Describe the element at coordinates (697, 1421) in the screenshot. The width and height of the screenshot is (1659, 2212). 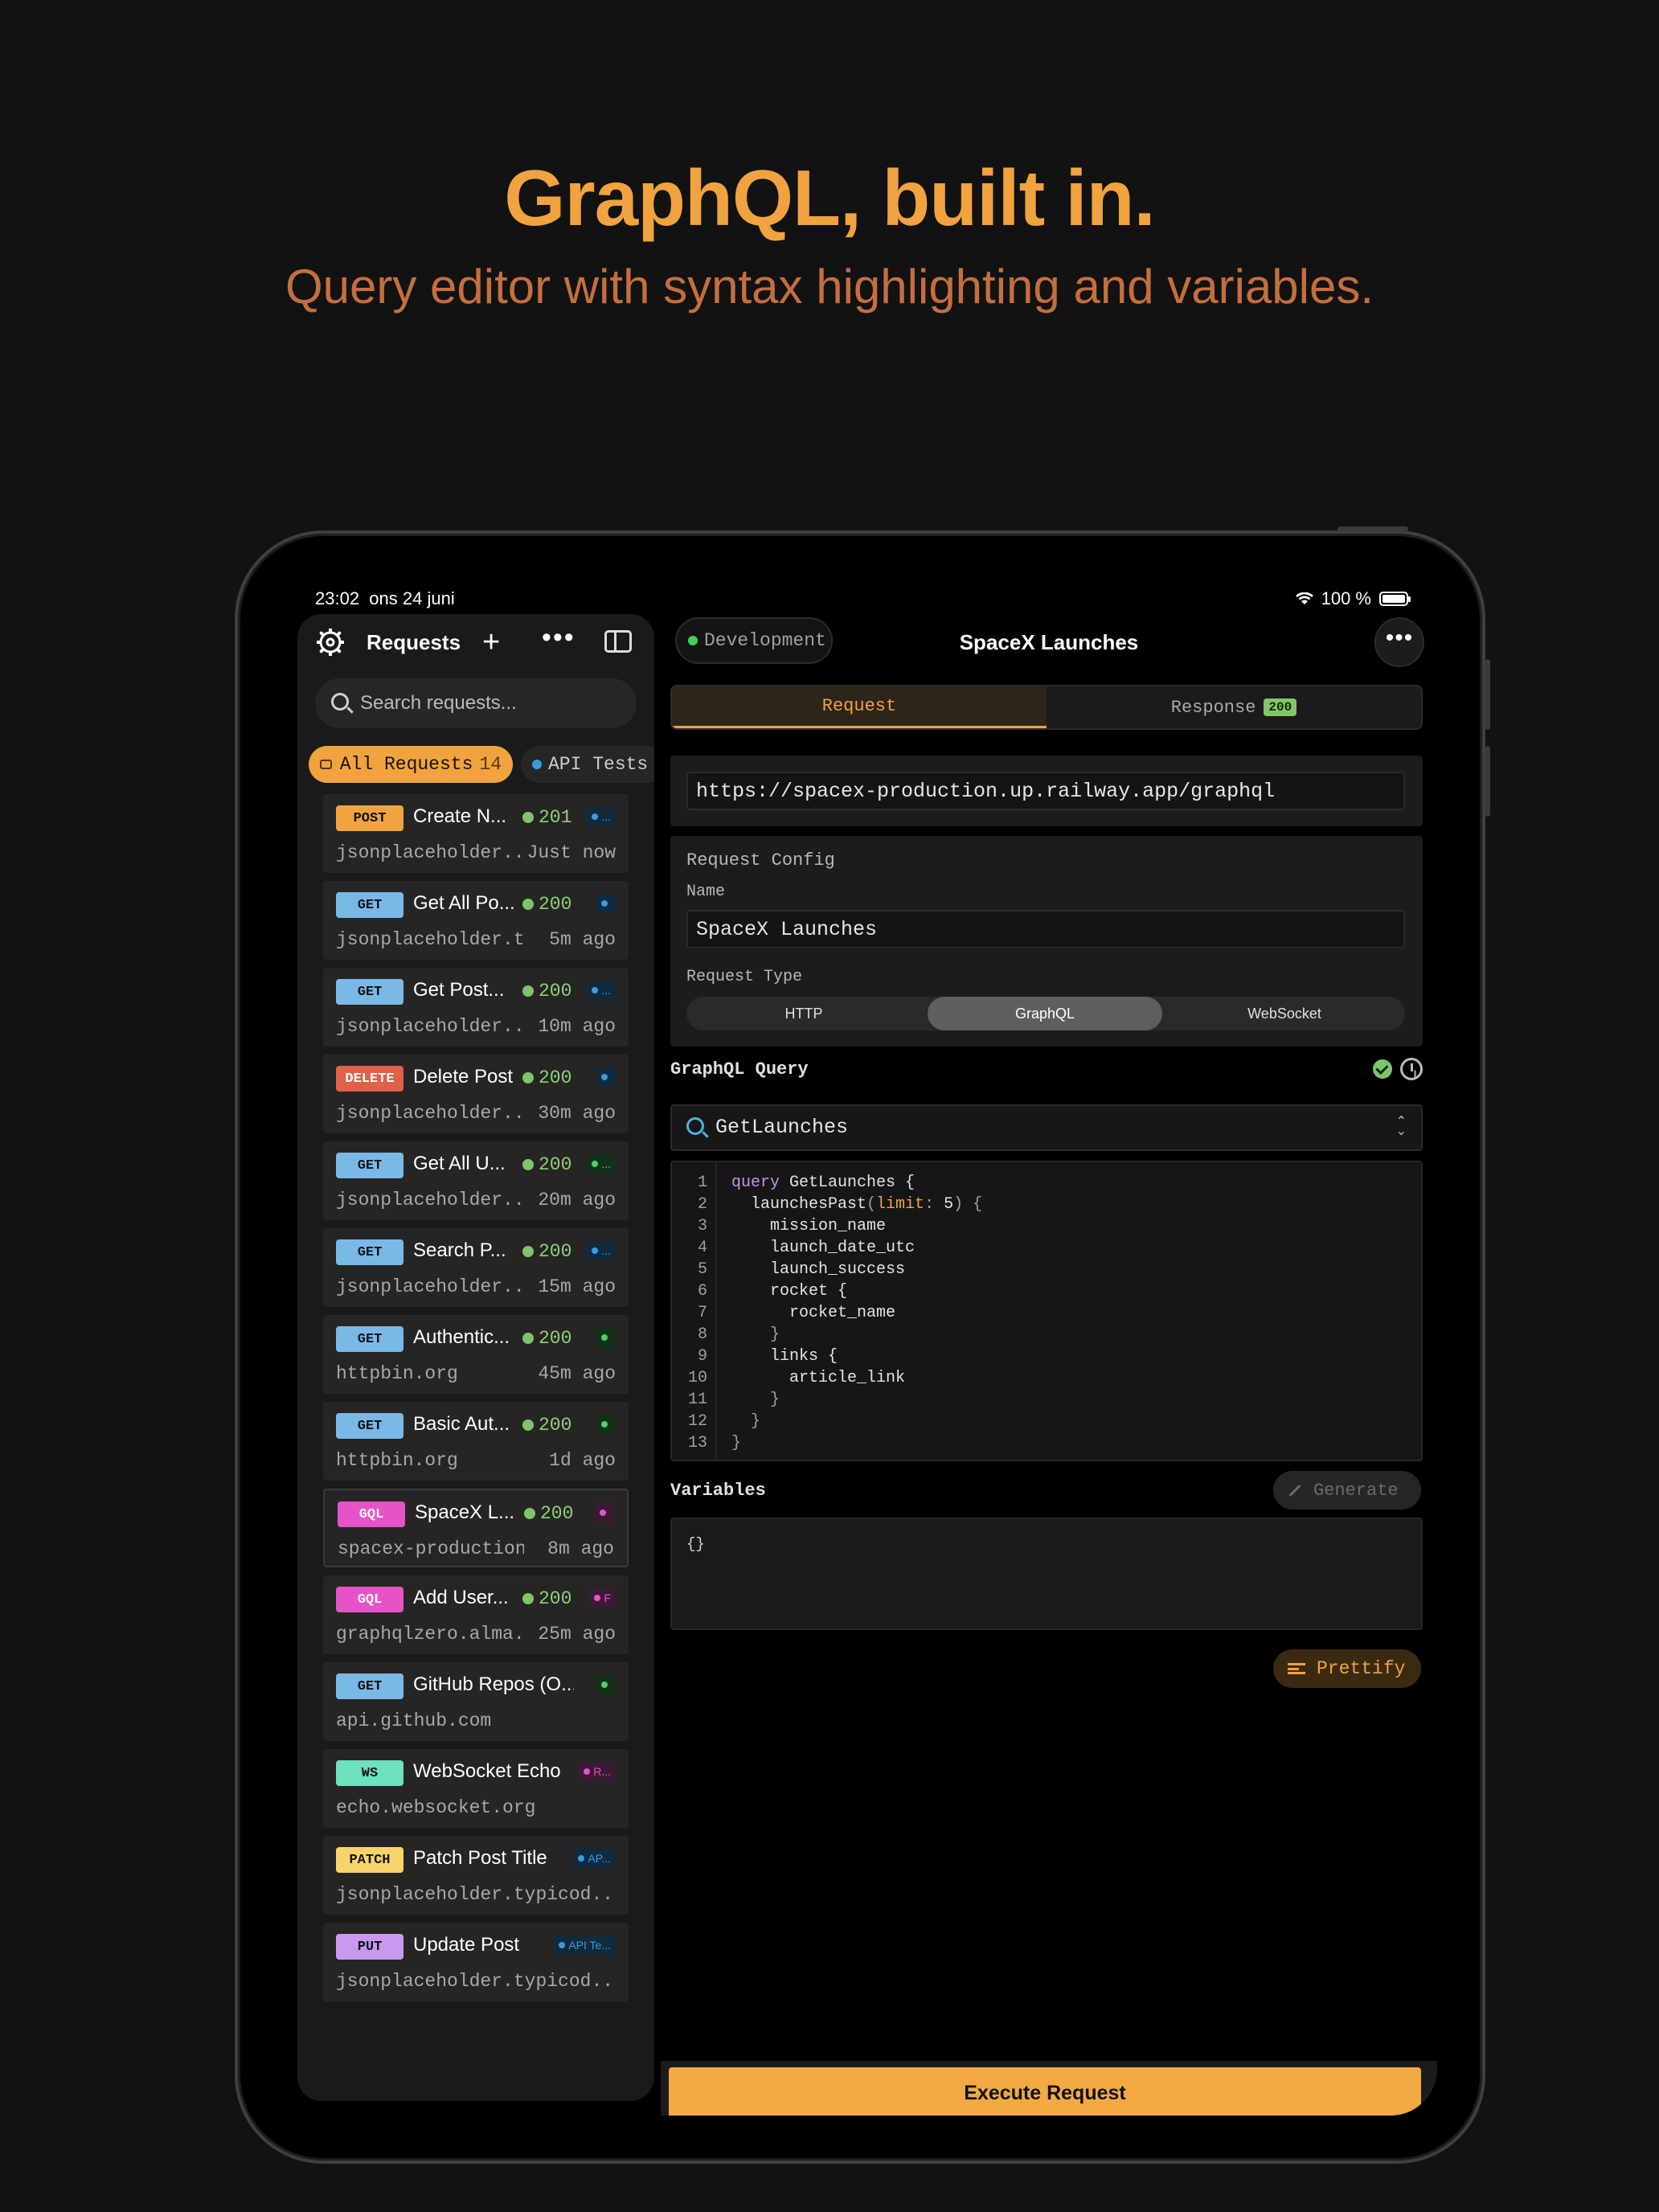
I see `line-number: 12` at that location.